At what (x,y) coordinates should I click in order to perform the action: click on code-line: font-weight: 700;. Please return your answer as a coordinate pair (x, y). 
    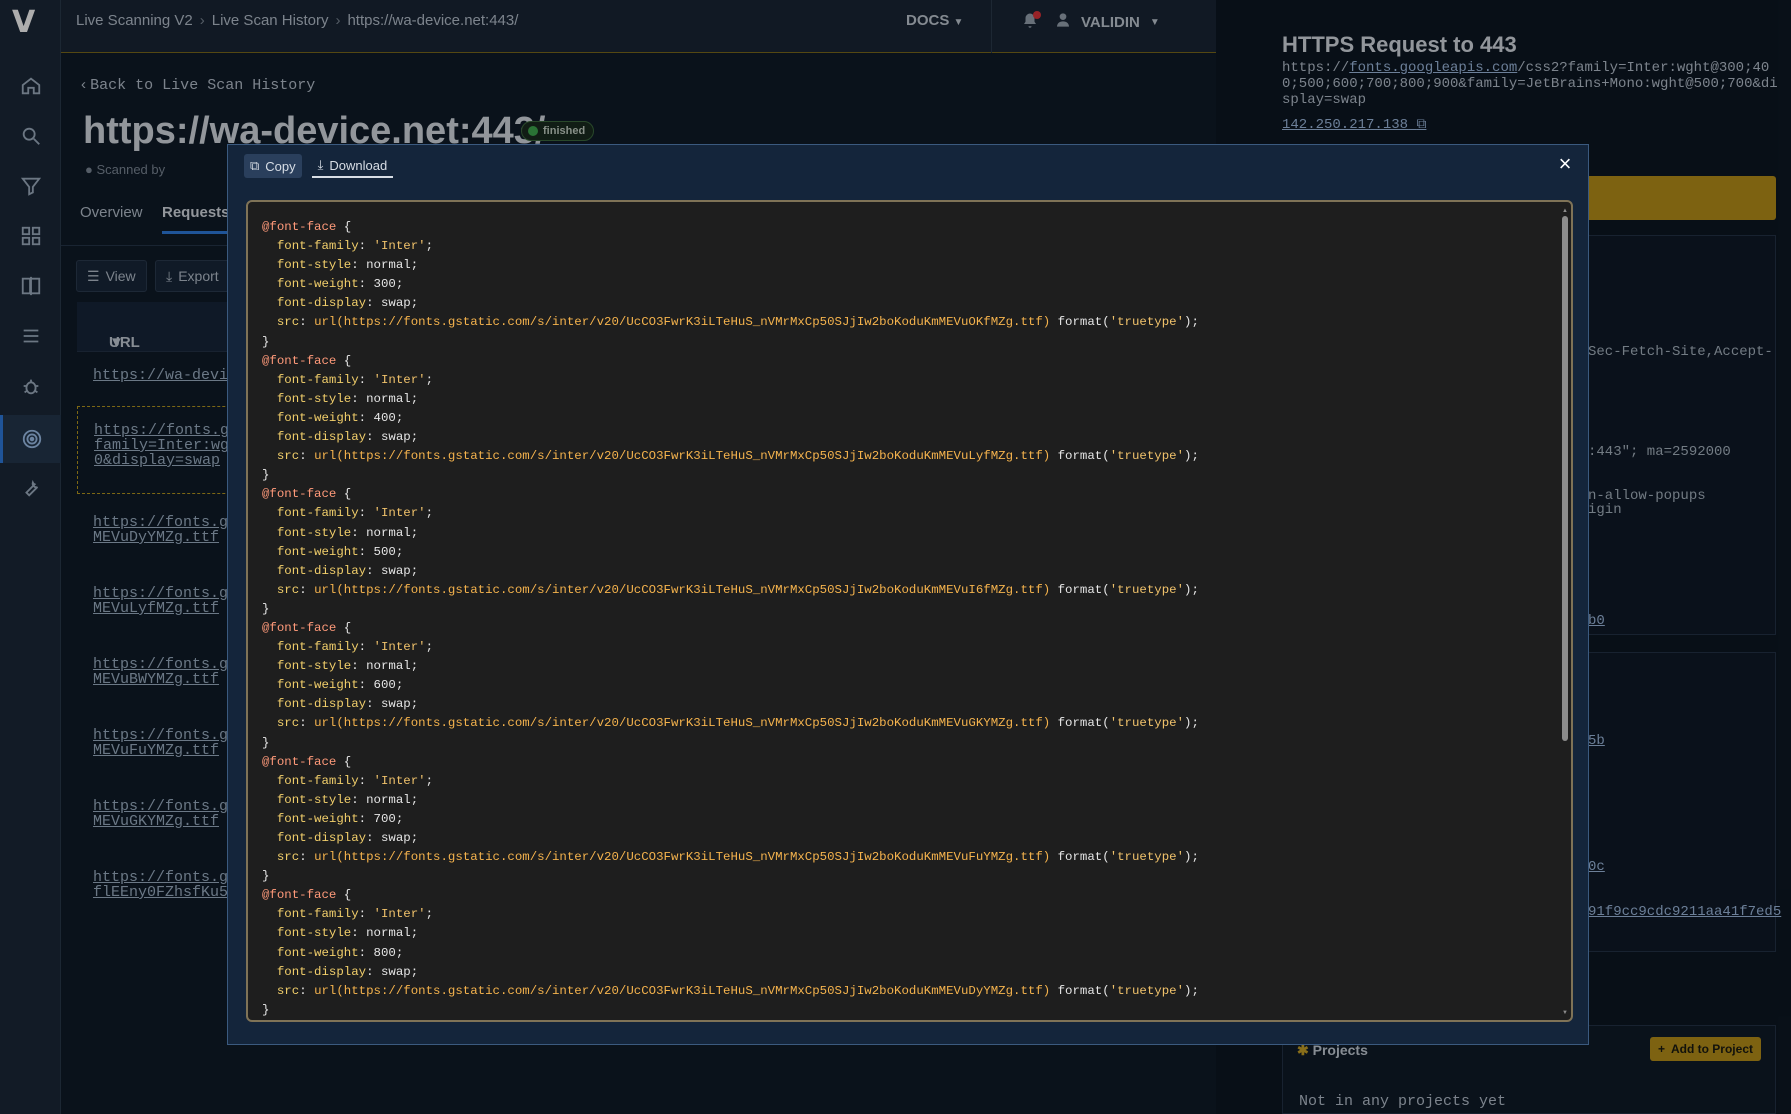
    Looking at the image, I should click on (730, 819).